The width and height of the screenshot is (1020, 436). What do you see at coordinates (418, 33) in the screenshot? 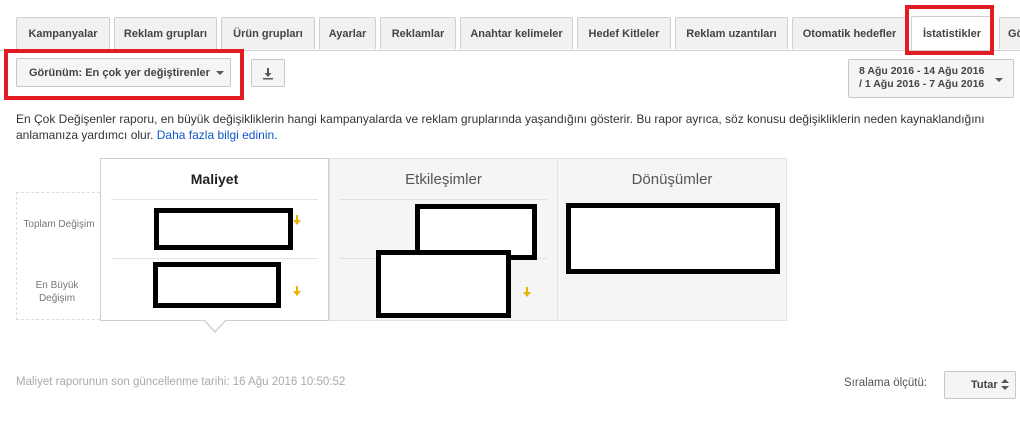
I see `tab-ads: Reklamlar` at bounding box center [418, 33].